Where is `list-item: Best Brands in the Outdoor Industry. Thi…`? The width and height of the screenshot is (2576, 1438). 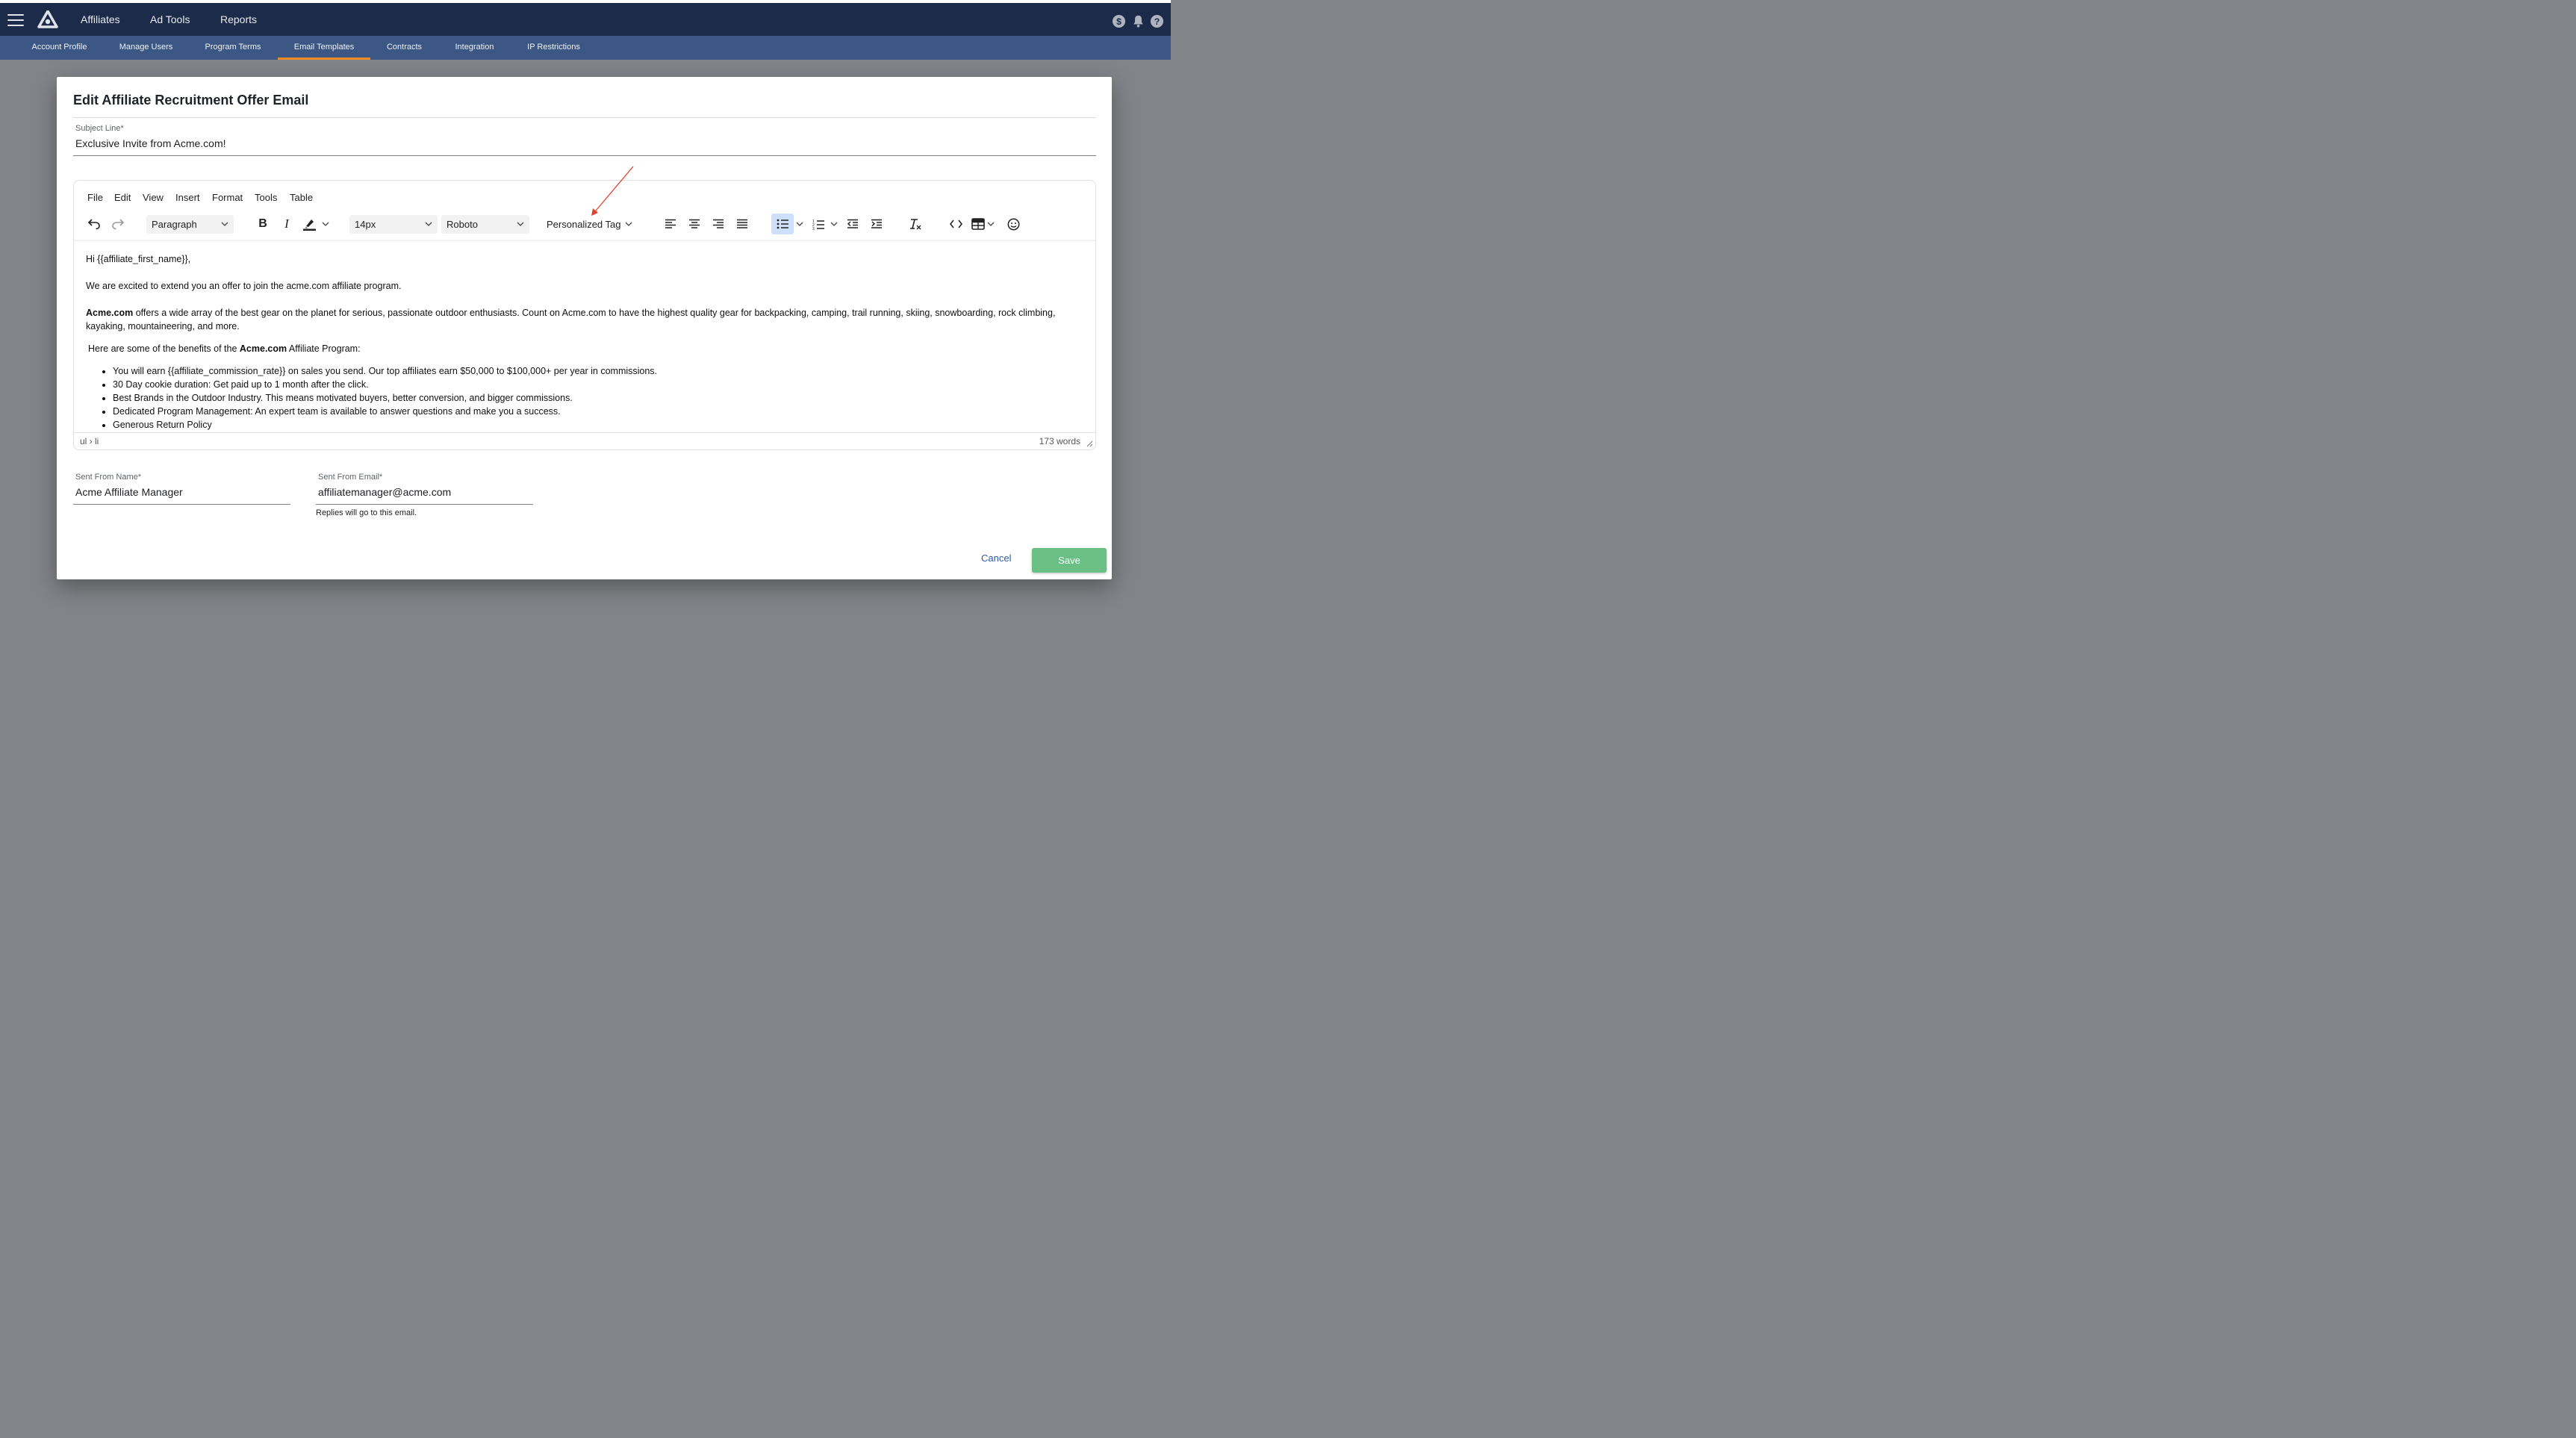 list-item: Best Brands in the Outdoor Industry. Thi… is located at coordinates (385, 398).